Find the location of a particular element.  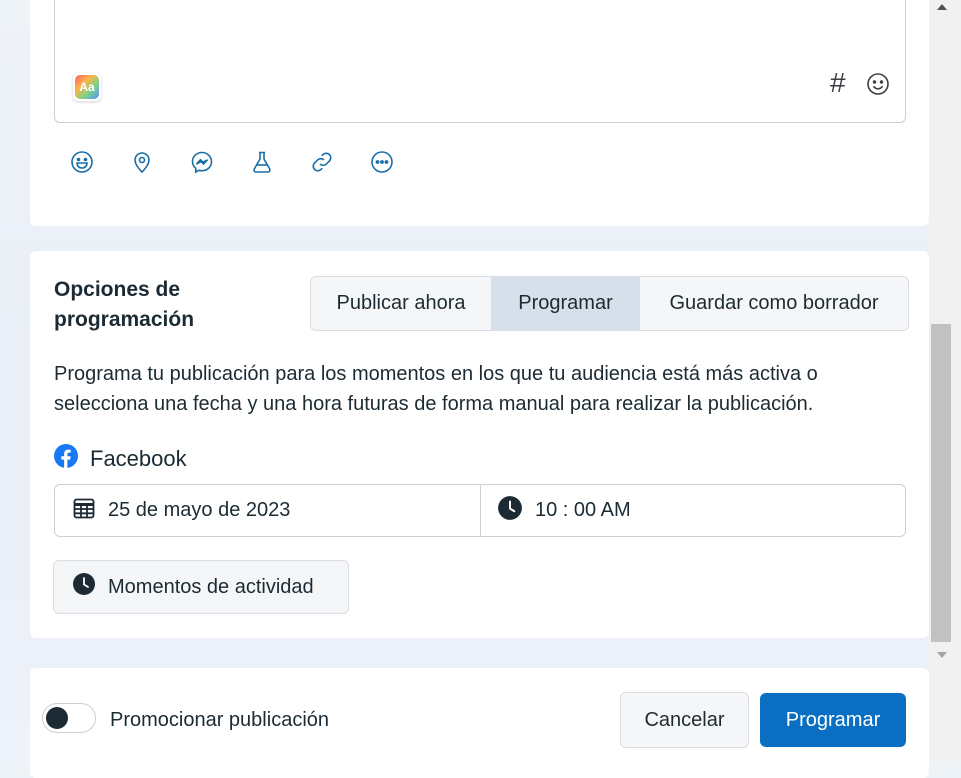

date-value: 25 de mayo de 2023 is located at coordinates (199, 510).